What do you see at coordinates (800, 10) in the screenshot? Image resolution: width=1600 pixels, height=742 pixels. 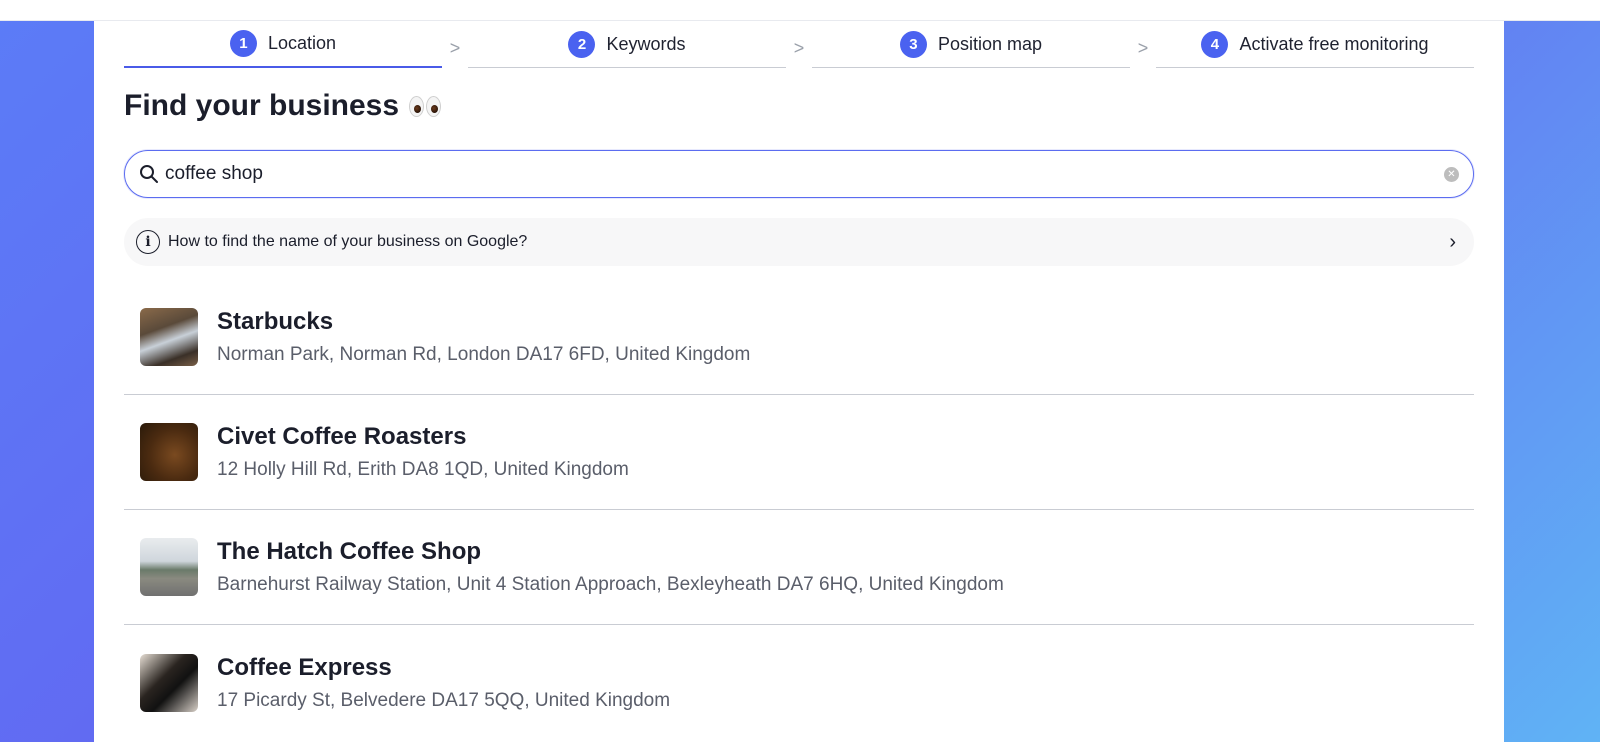 I see `top-bar` at bounding box center [800, 10].